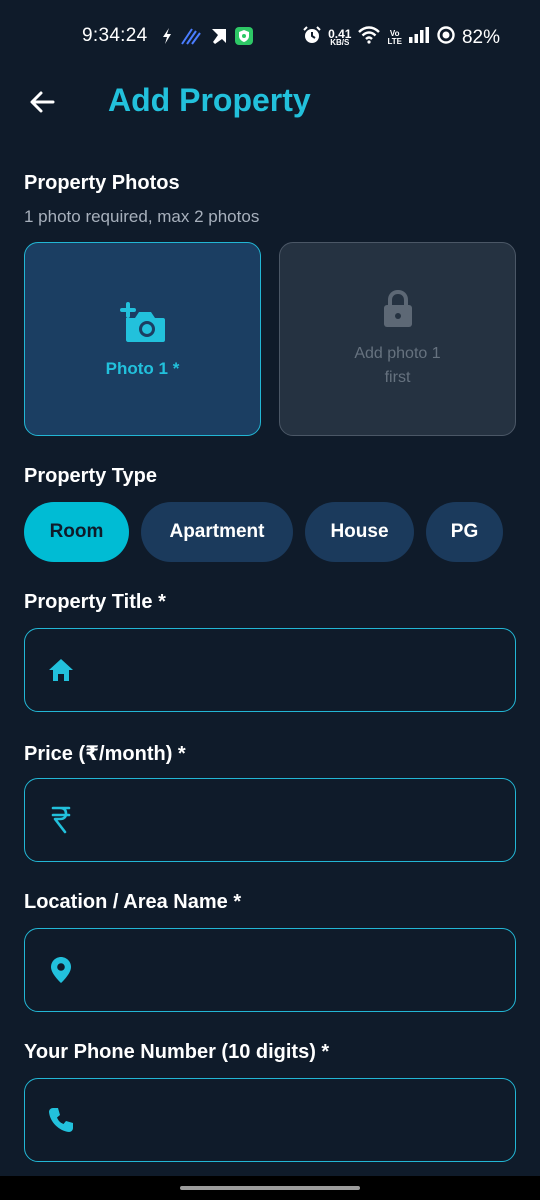 The image size is (540, 1200). Describe the element at coordinates (369, 37) in the screenshot. I see `wifi-icon` at that location.